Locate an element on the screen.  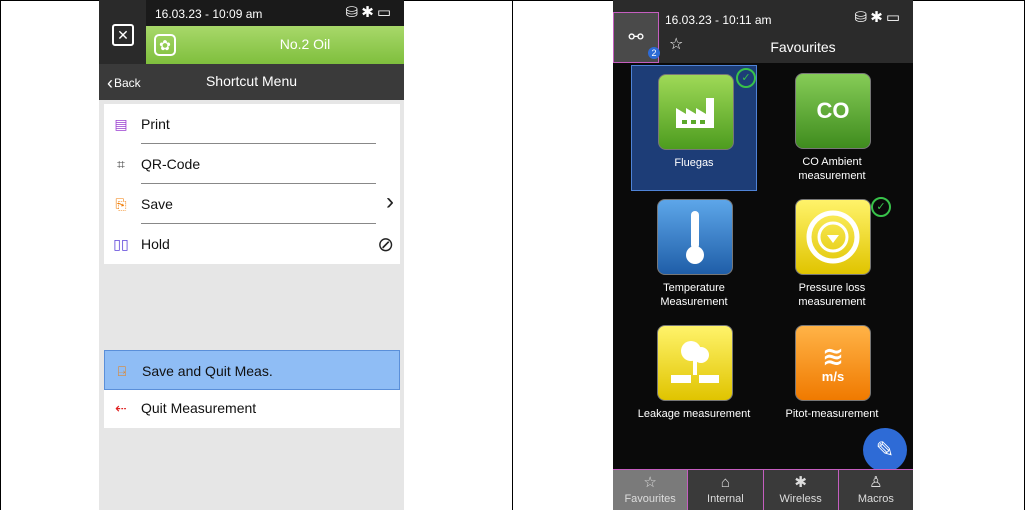
factory-icon is located at coordinates (696, 112).